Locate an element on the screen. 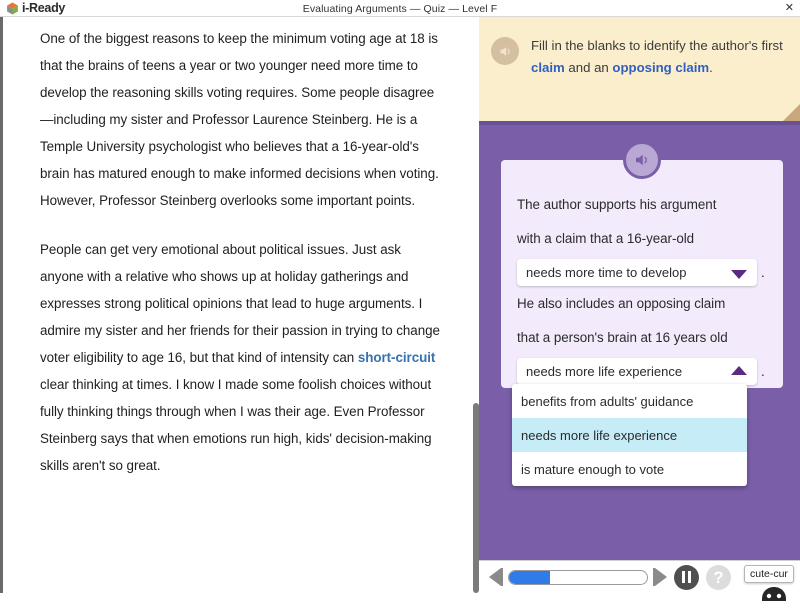 Image resolution: width=800 pixels, height=612 pixels. sentence-period-1: . is located at coordinates (763, 272).